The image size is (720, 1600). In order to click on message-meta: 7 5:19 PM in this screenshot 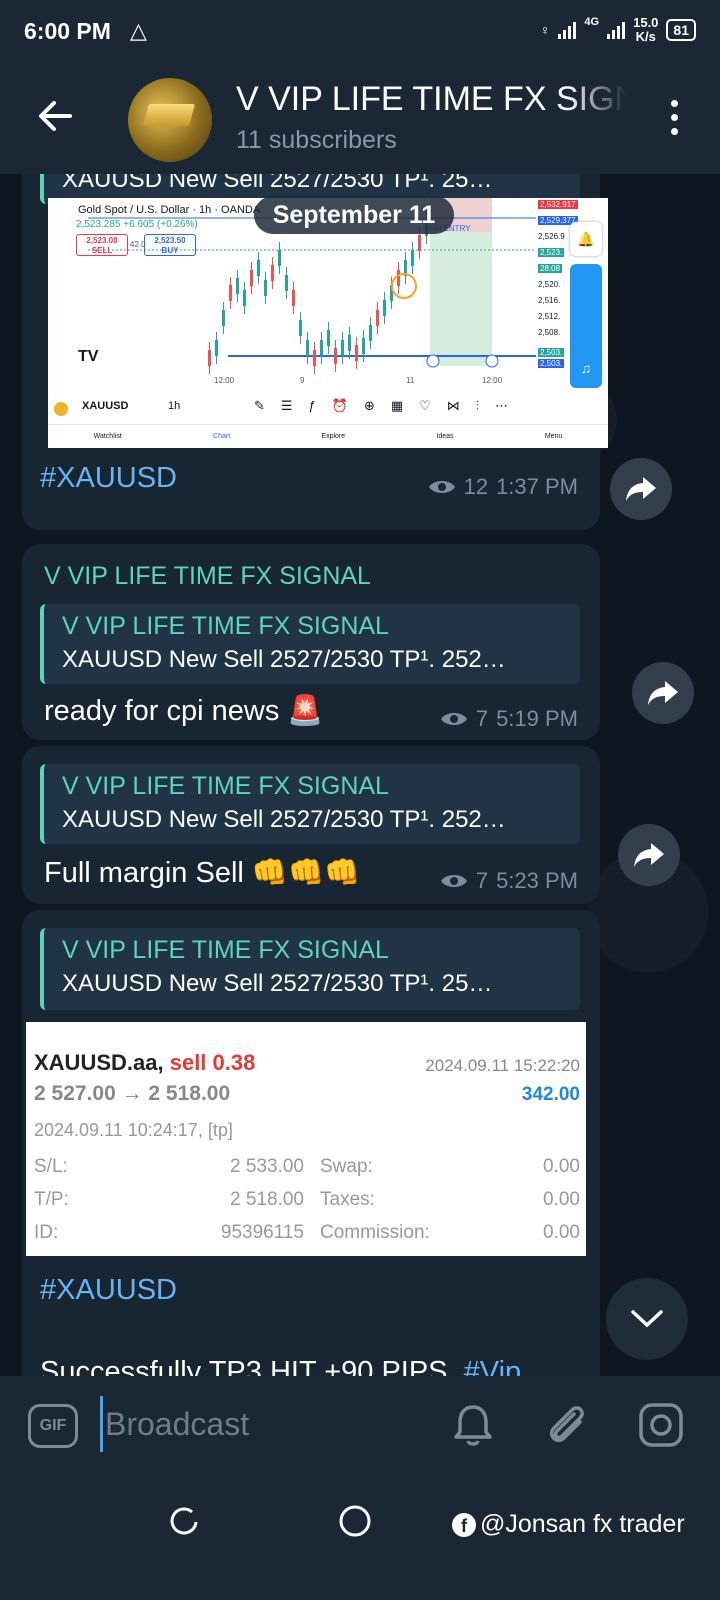, I will do `click(509, 719)`.